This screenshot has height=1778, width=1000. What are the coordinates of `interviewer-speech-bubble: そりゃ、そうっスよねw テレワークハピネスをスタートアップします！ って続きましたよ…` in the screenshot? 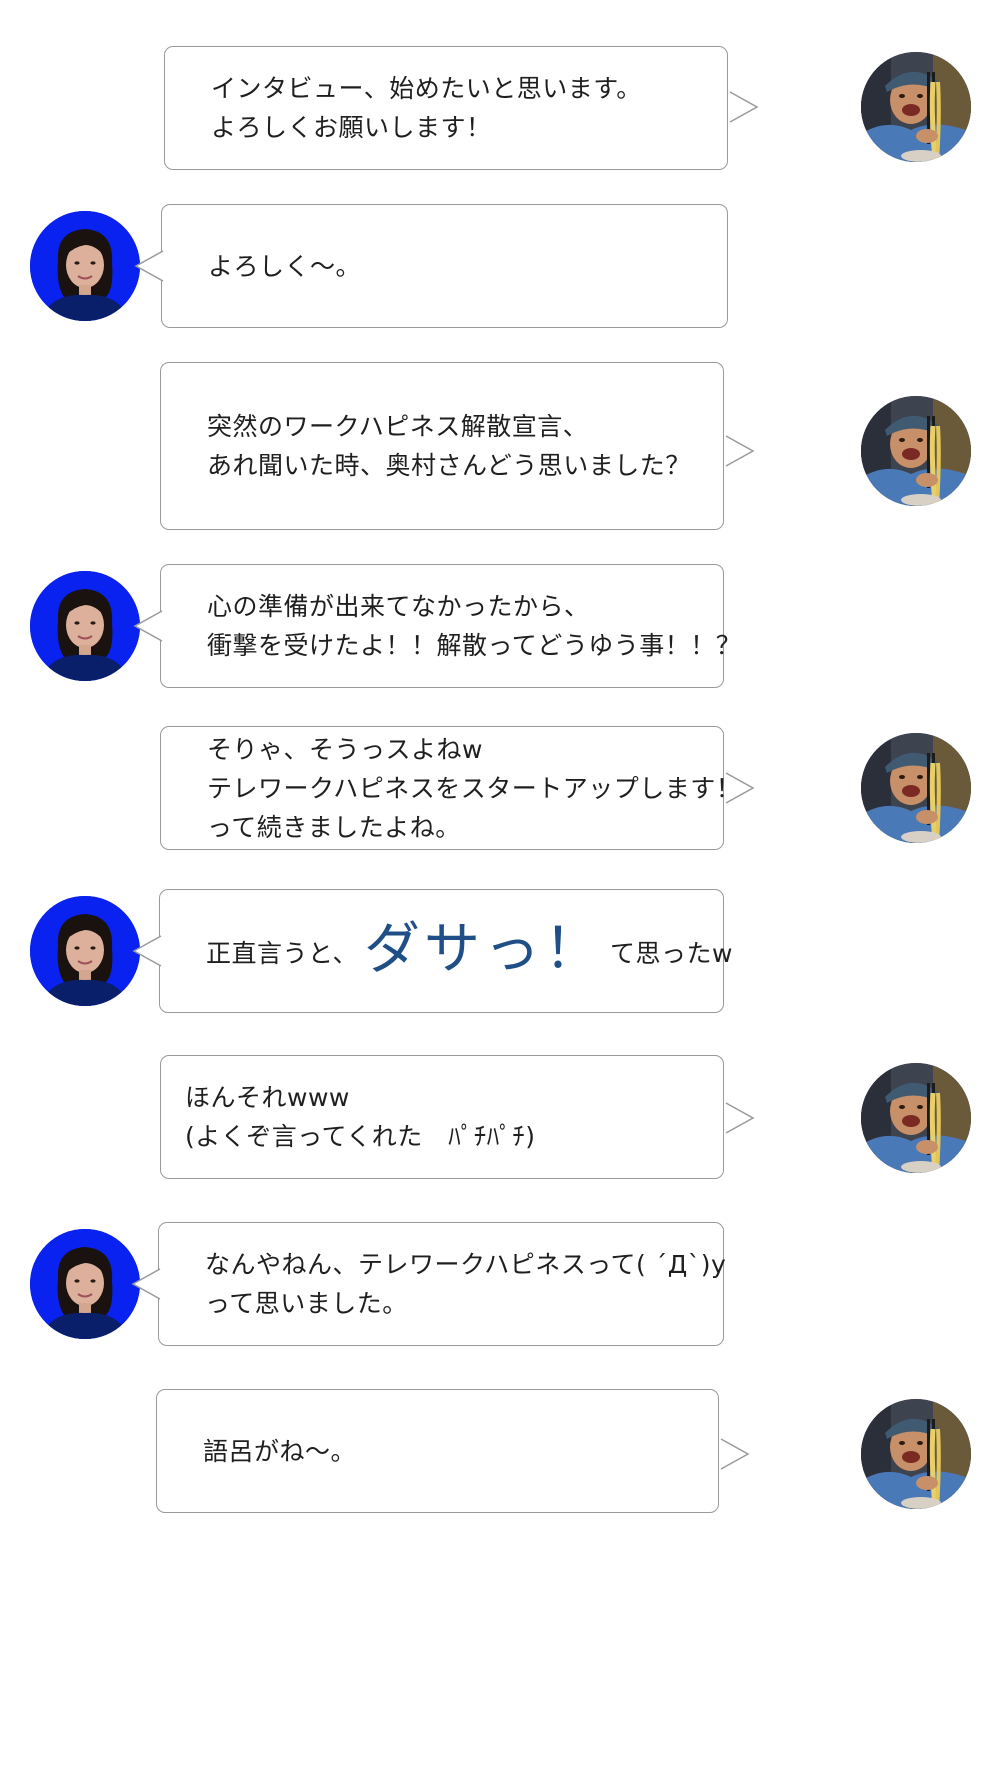 It's located at (451, 788).